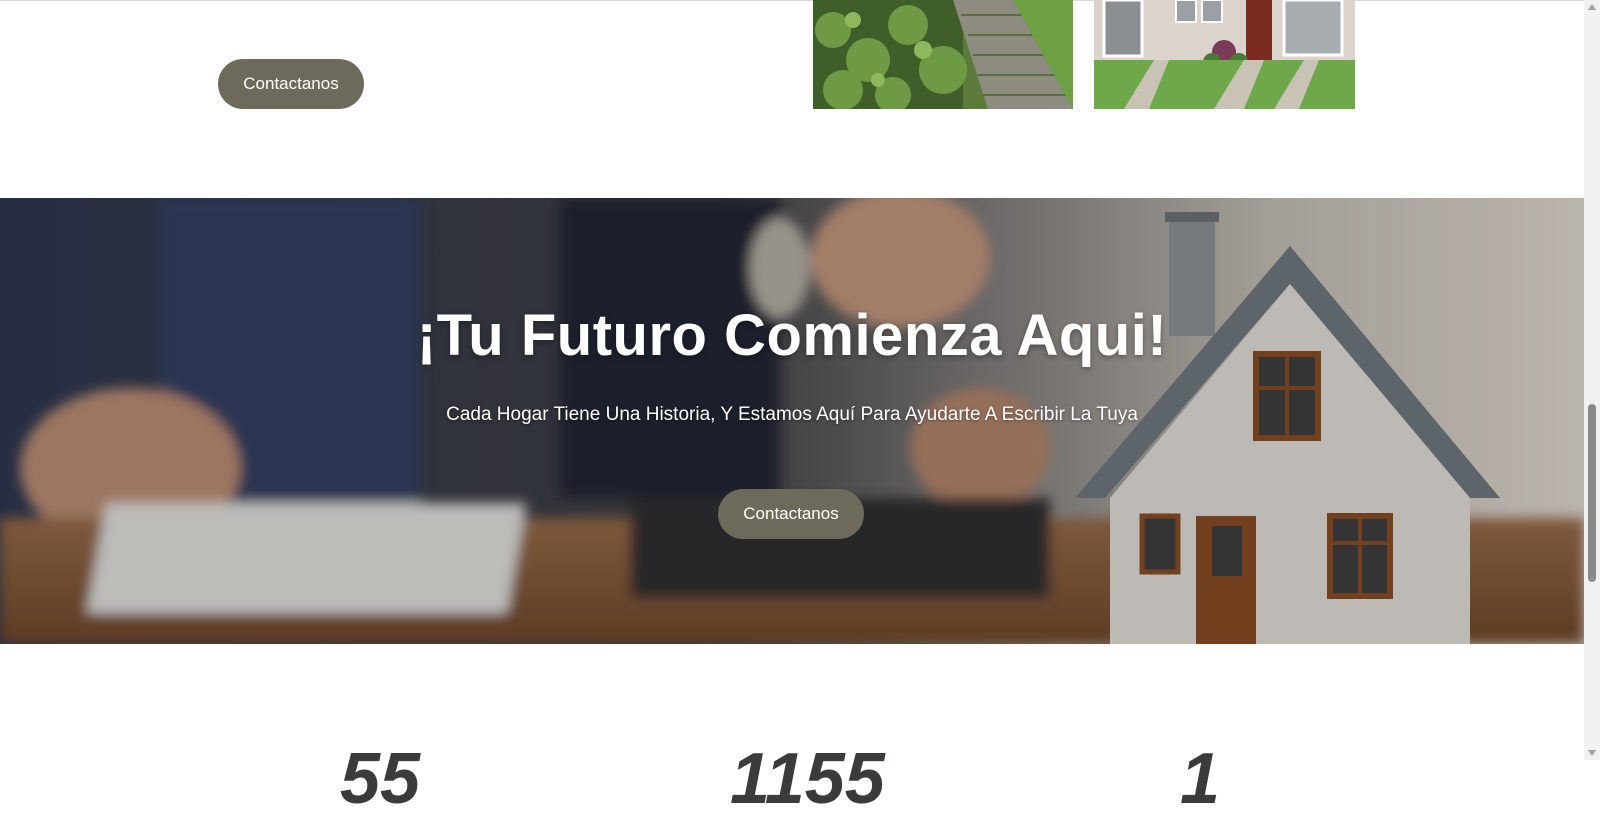  What do you see at coordinates (943, 54) in the screenshot?
I see `garden-path-photo` at bounding box center [943, 54].